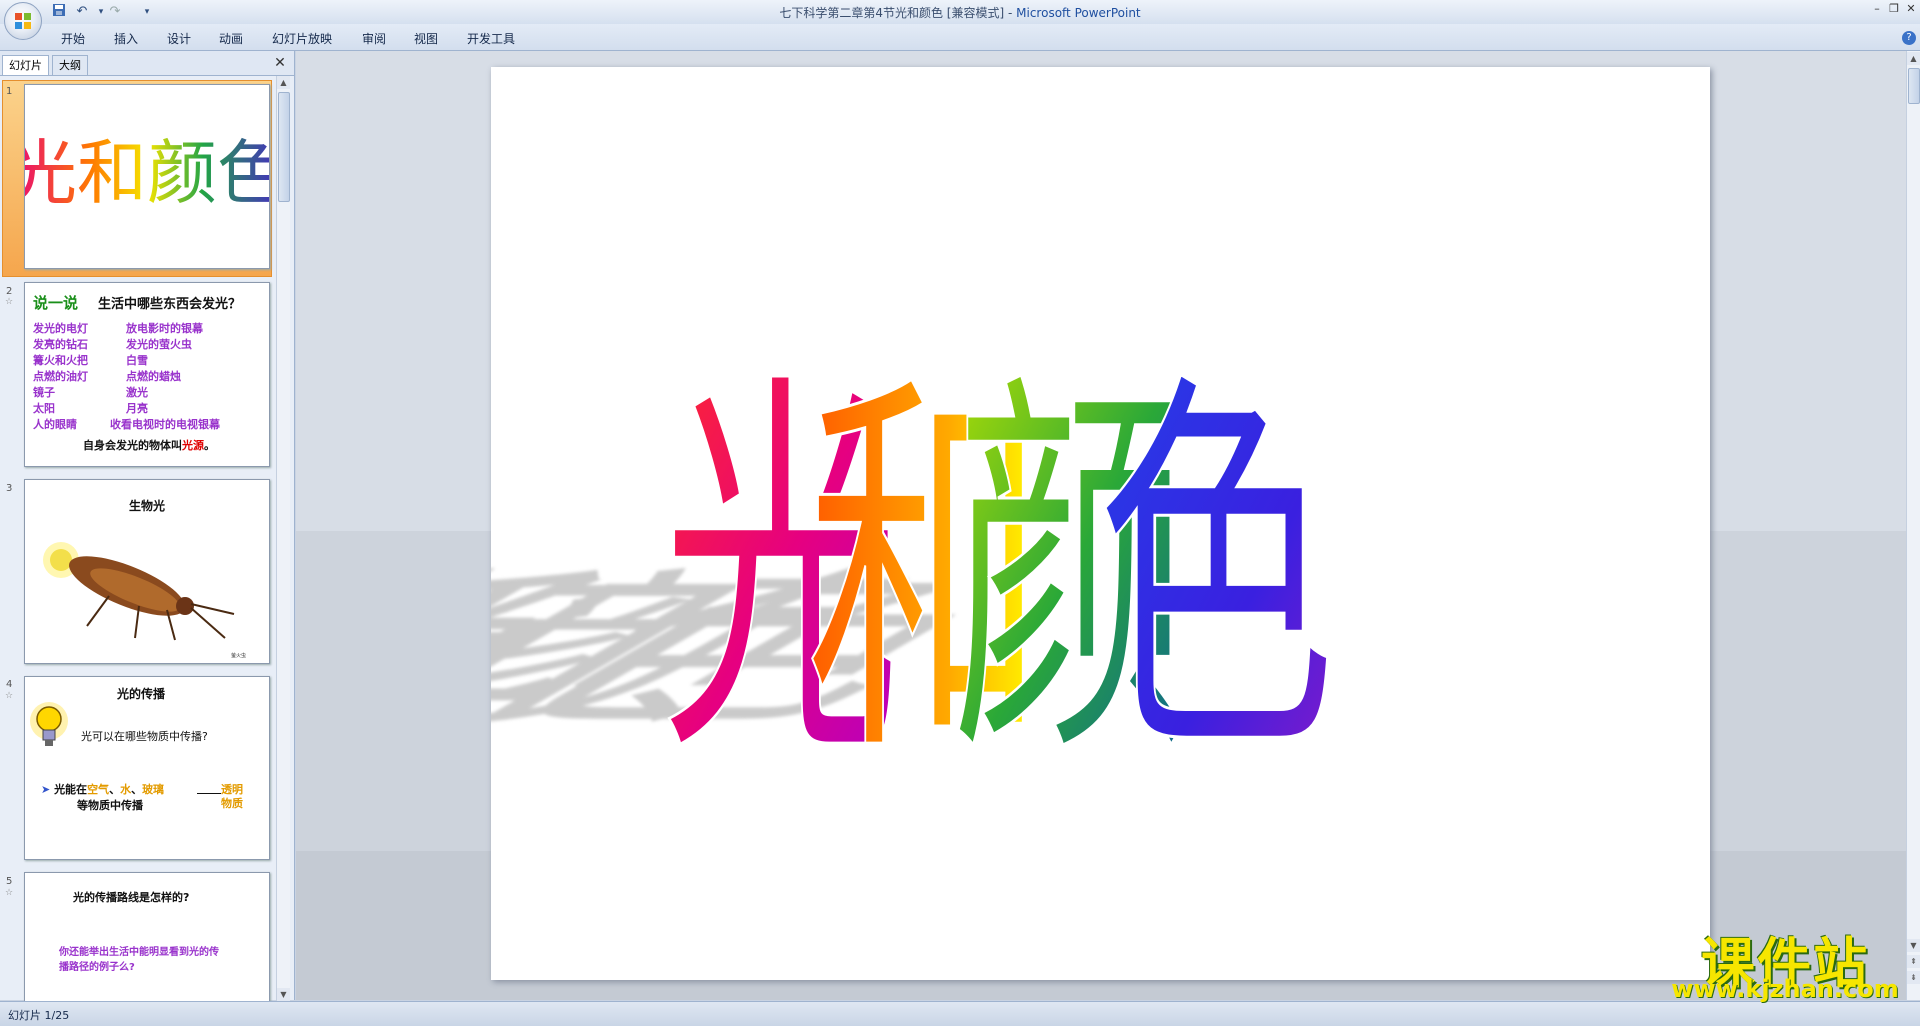 Image resolution: width=1920 pixels, height=1026 pixels. I want to click on slide-number: 3, so click(9, 488).